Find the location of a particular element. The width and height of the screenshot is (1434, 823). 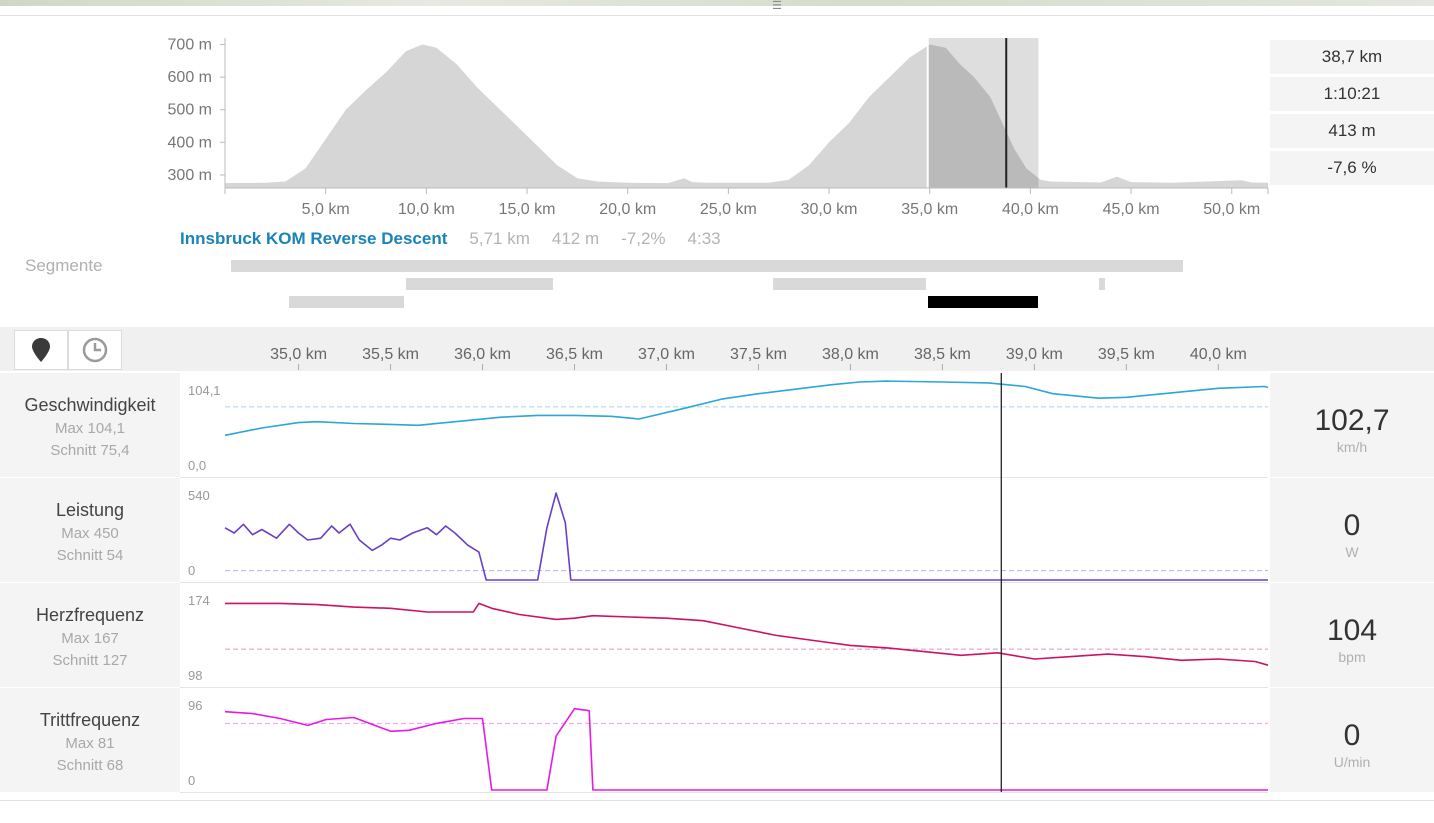

segment-bar-active is located at coordinates (983, 302).